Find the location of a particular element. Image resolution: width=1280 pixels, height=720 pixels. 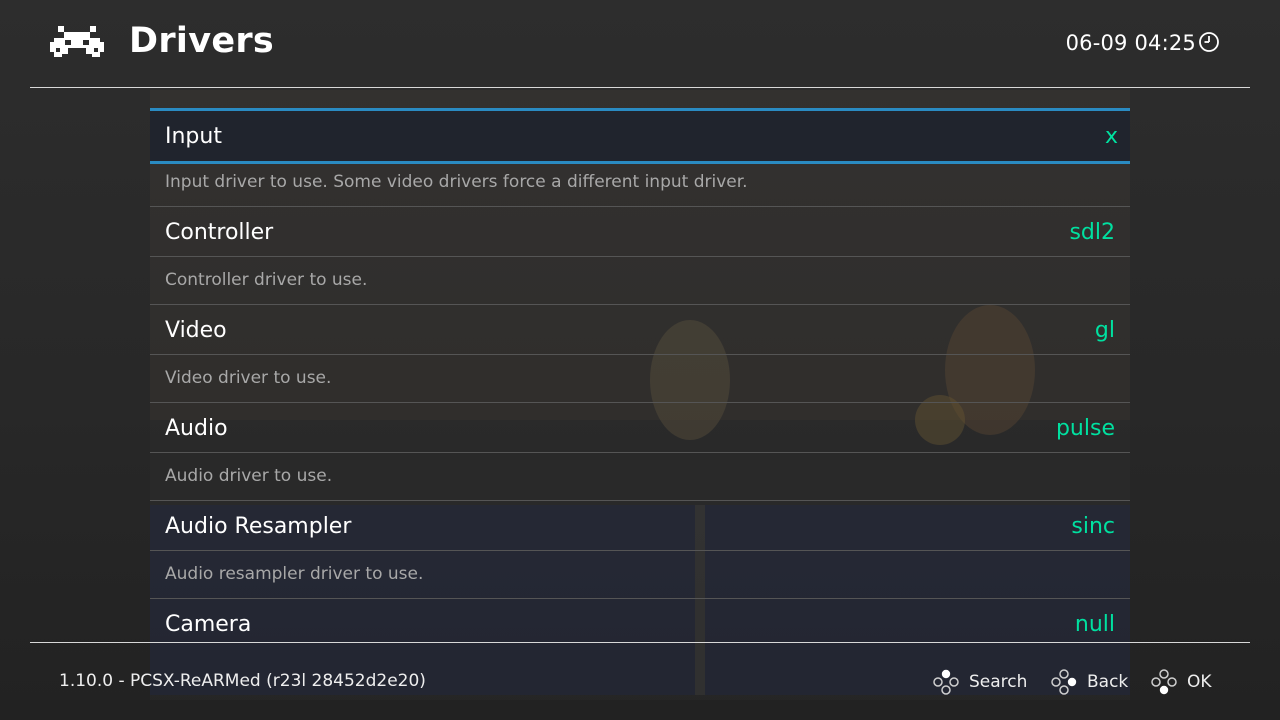

clock: 06-09 04:25 is located at coordinates (1143, 43).